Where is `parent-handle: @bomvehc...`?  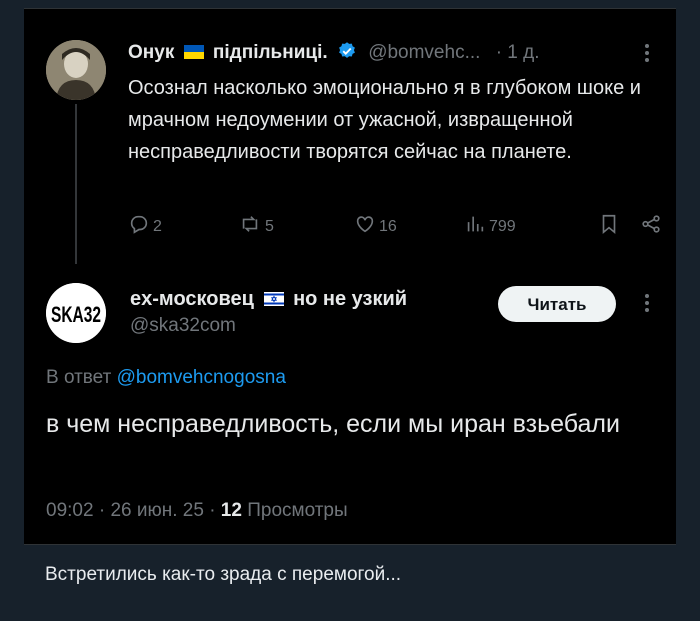
parent-handle: @bomvehc... is located at coordinates (424, 52).